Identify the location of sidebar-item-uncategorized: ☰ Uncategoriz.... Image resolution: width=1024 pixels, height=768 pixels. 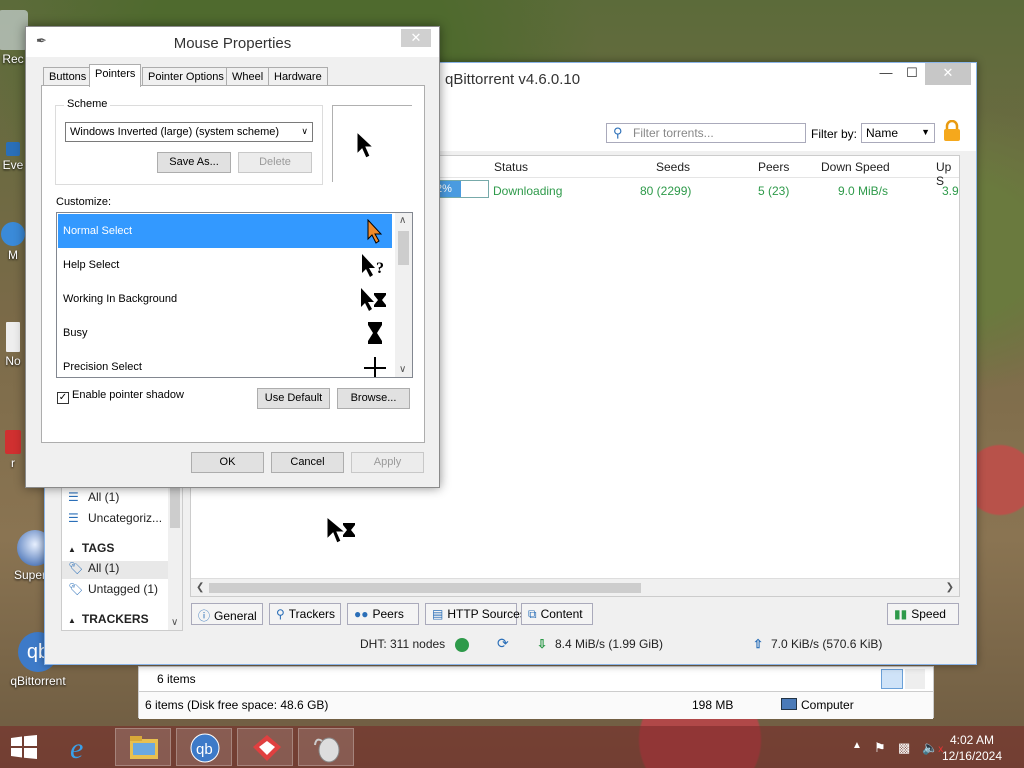
(115, 518).